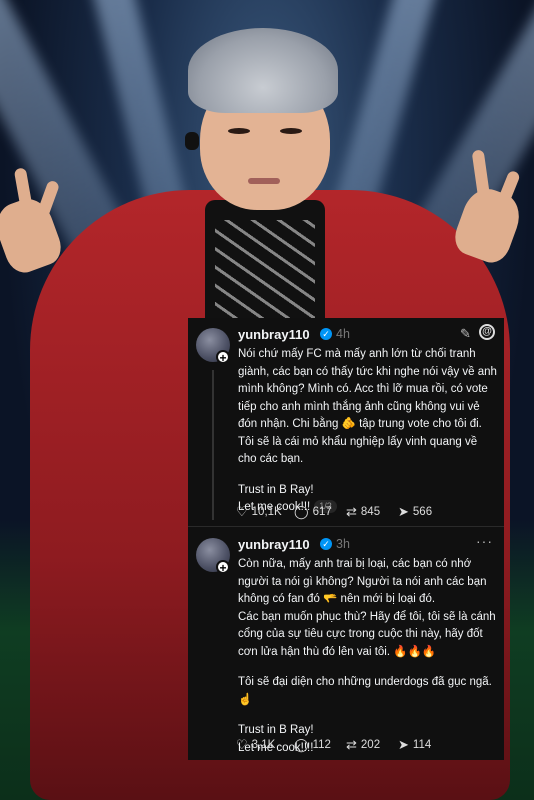 The height and width of the screenshot is (800, 534). I want to click on repost-button: ⇄ 202, so click(363, 745).